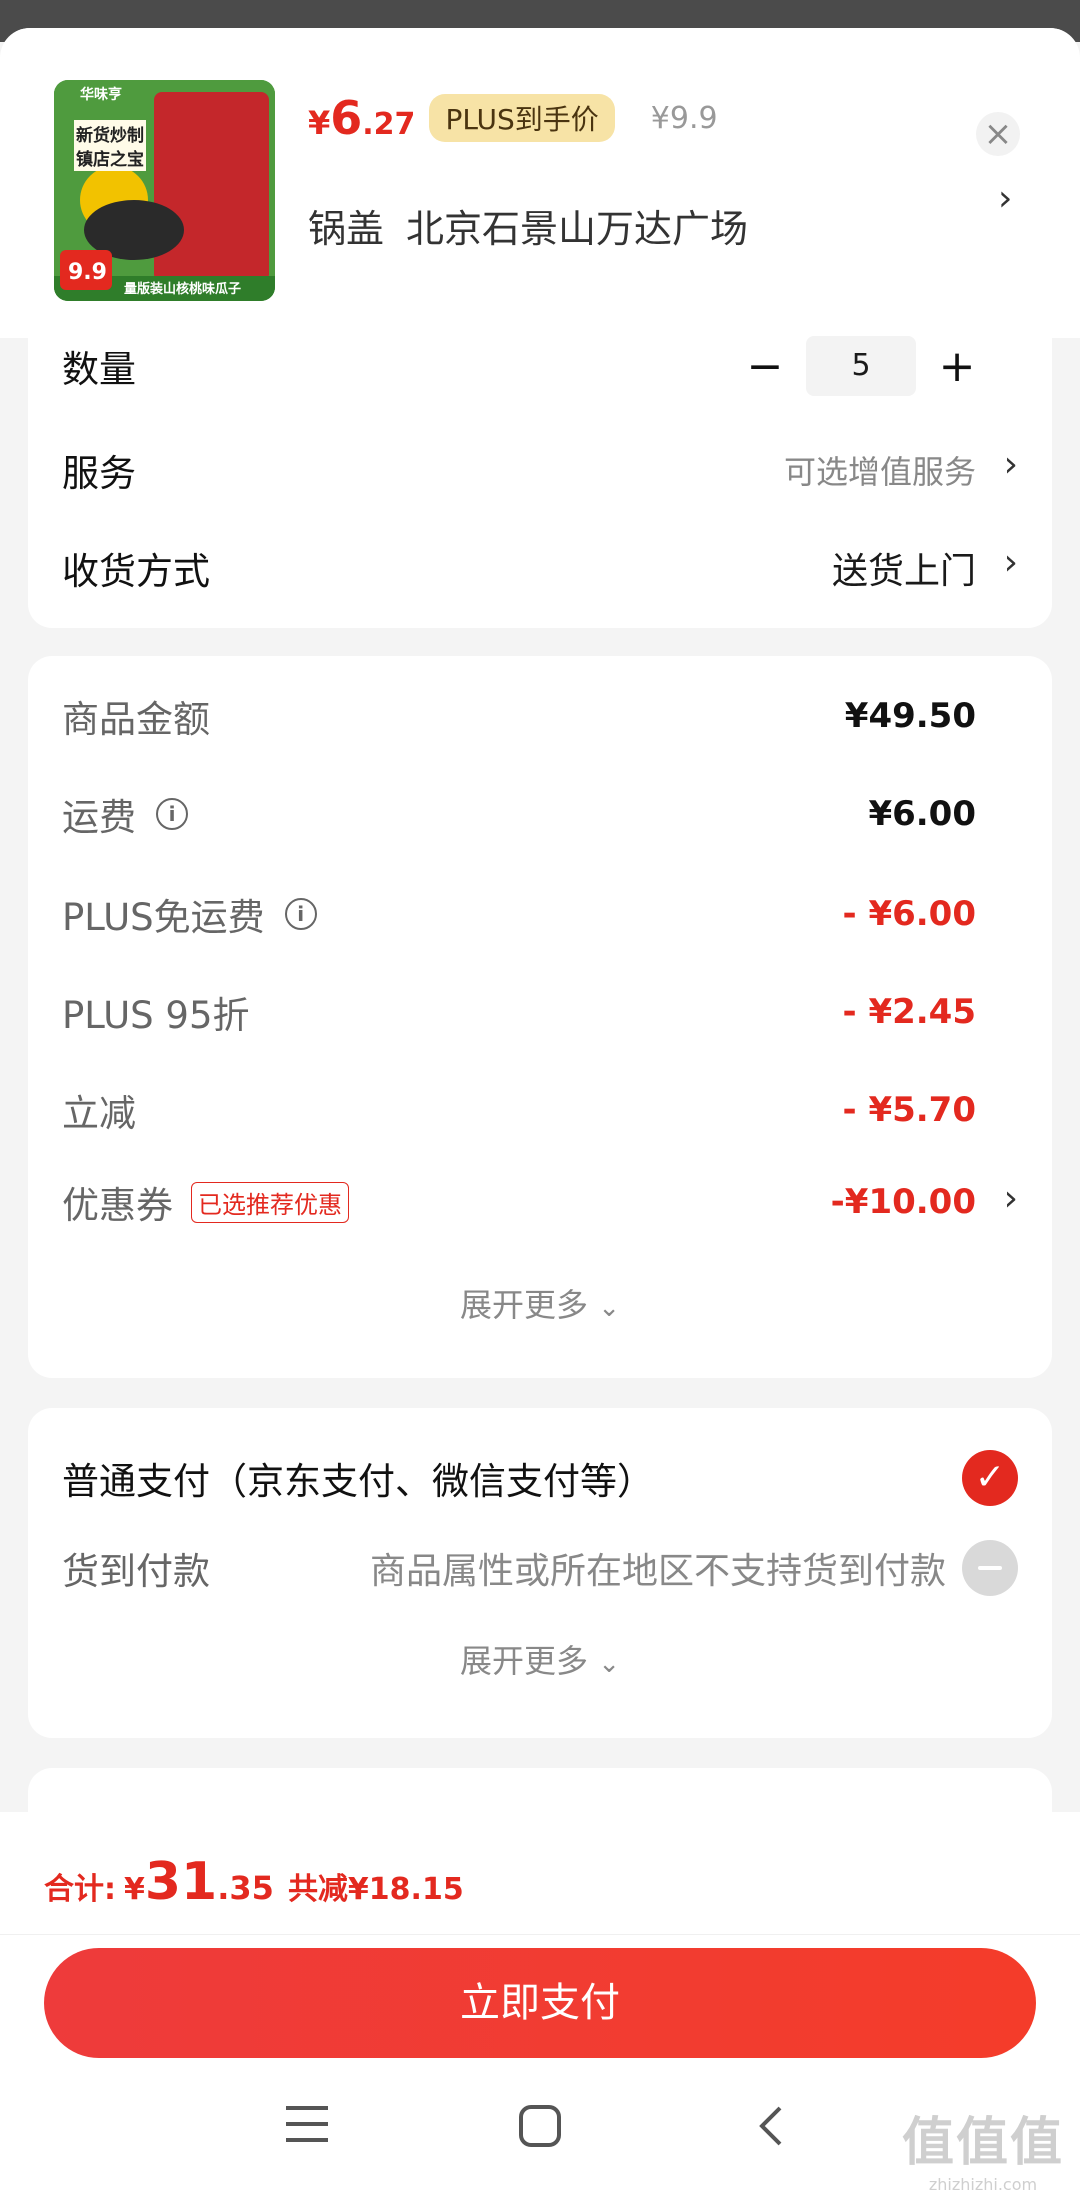  I want to click on plus-price-tag: PLUS到手价, so click(522, 118).